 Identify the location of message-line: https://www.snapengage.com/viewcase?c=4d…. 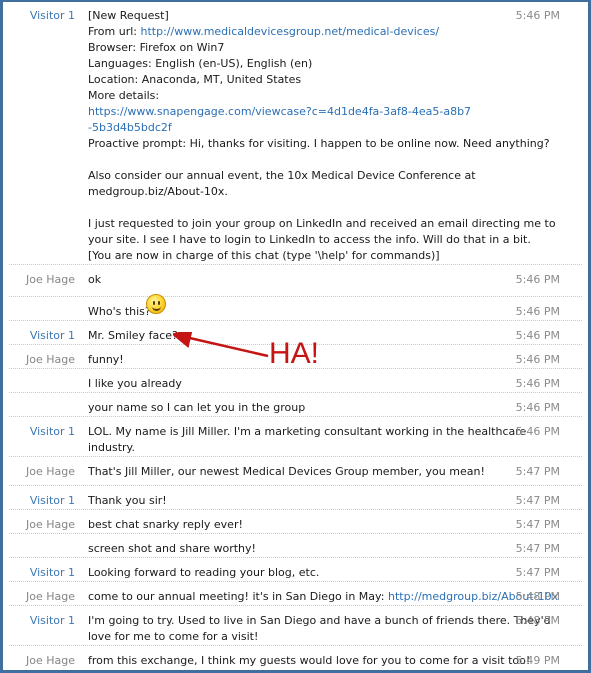
(298, 112).